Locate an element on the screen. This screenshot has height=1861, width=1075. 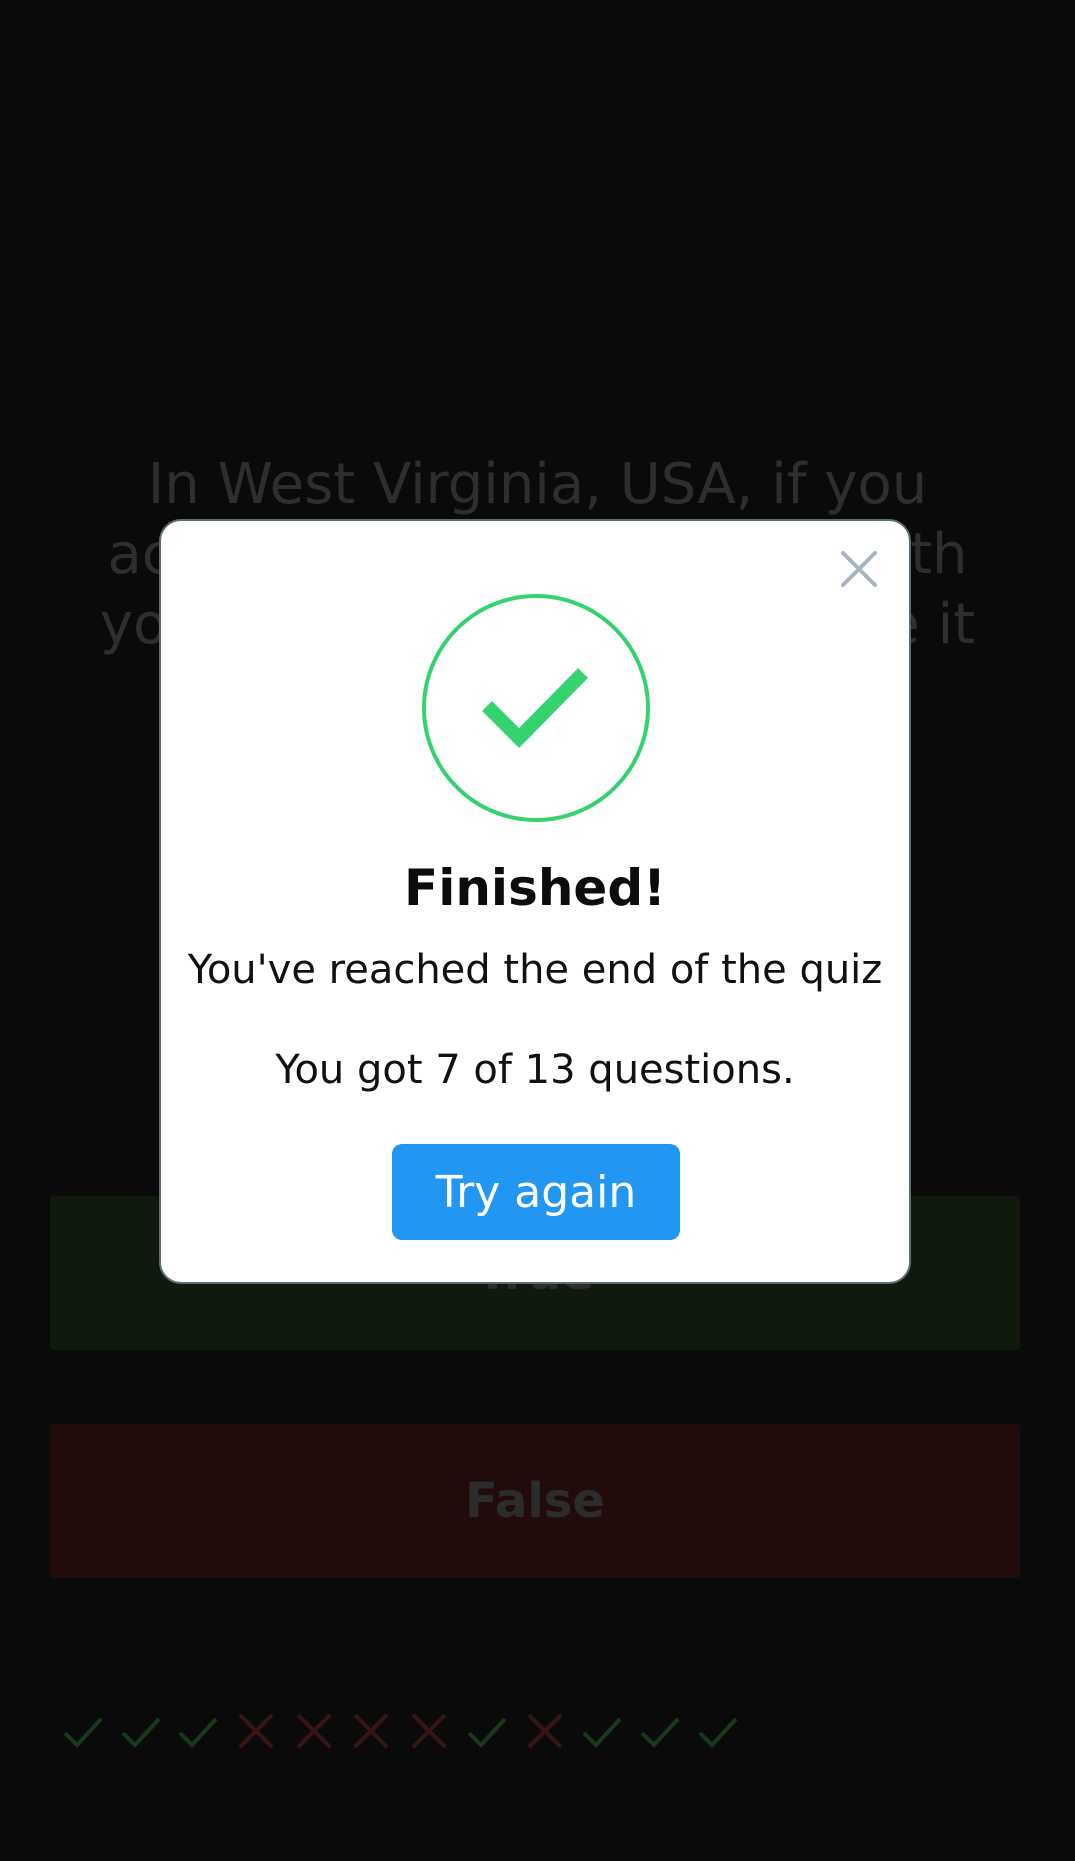
score-summary: You got 7 of 13 questions. is located at coordinates (535, 1070).